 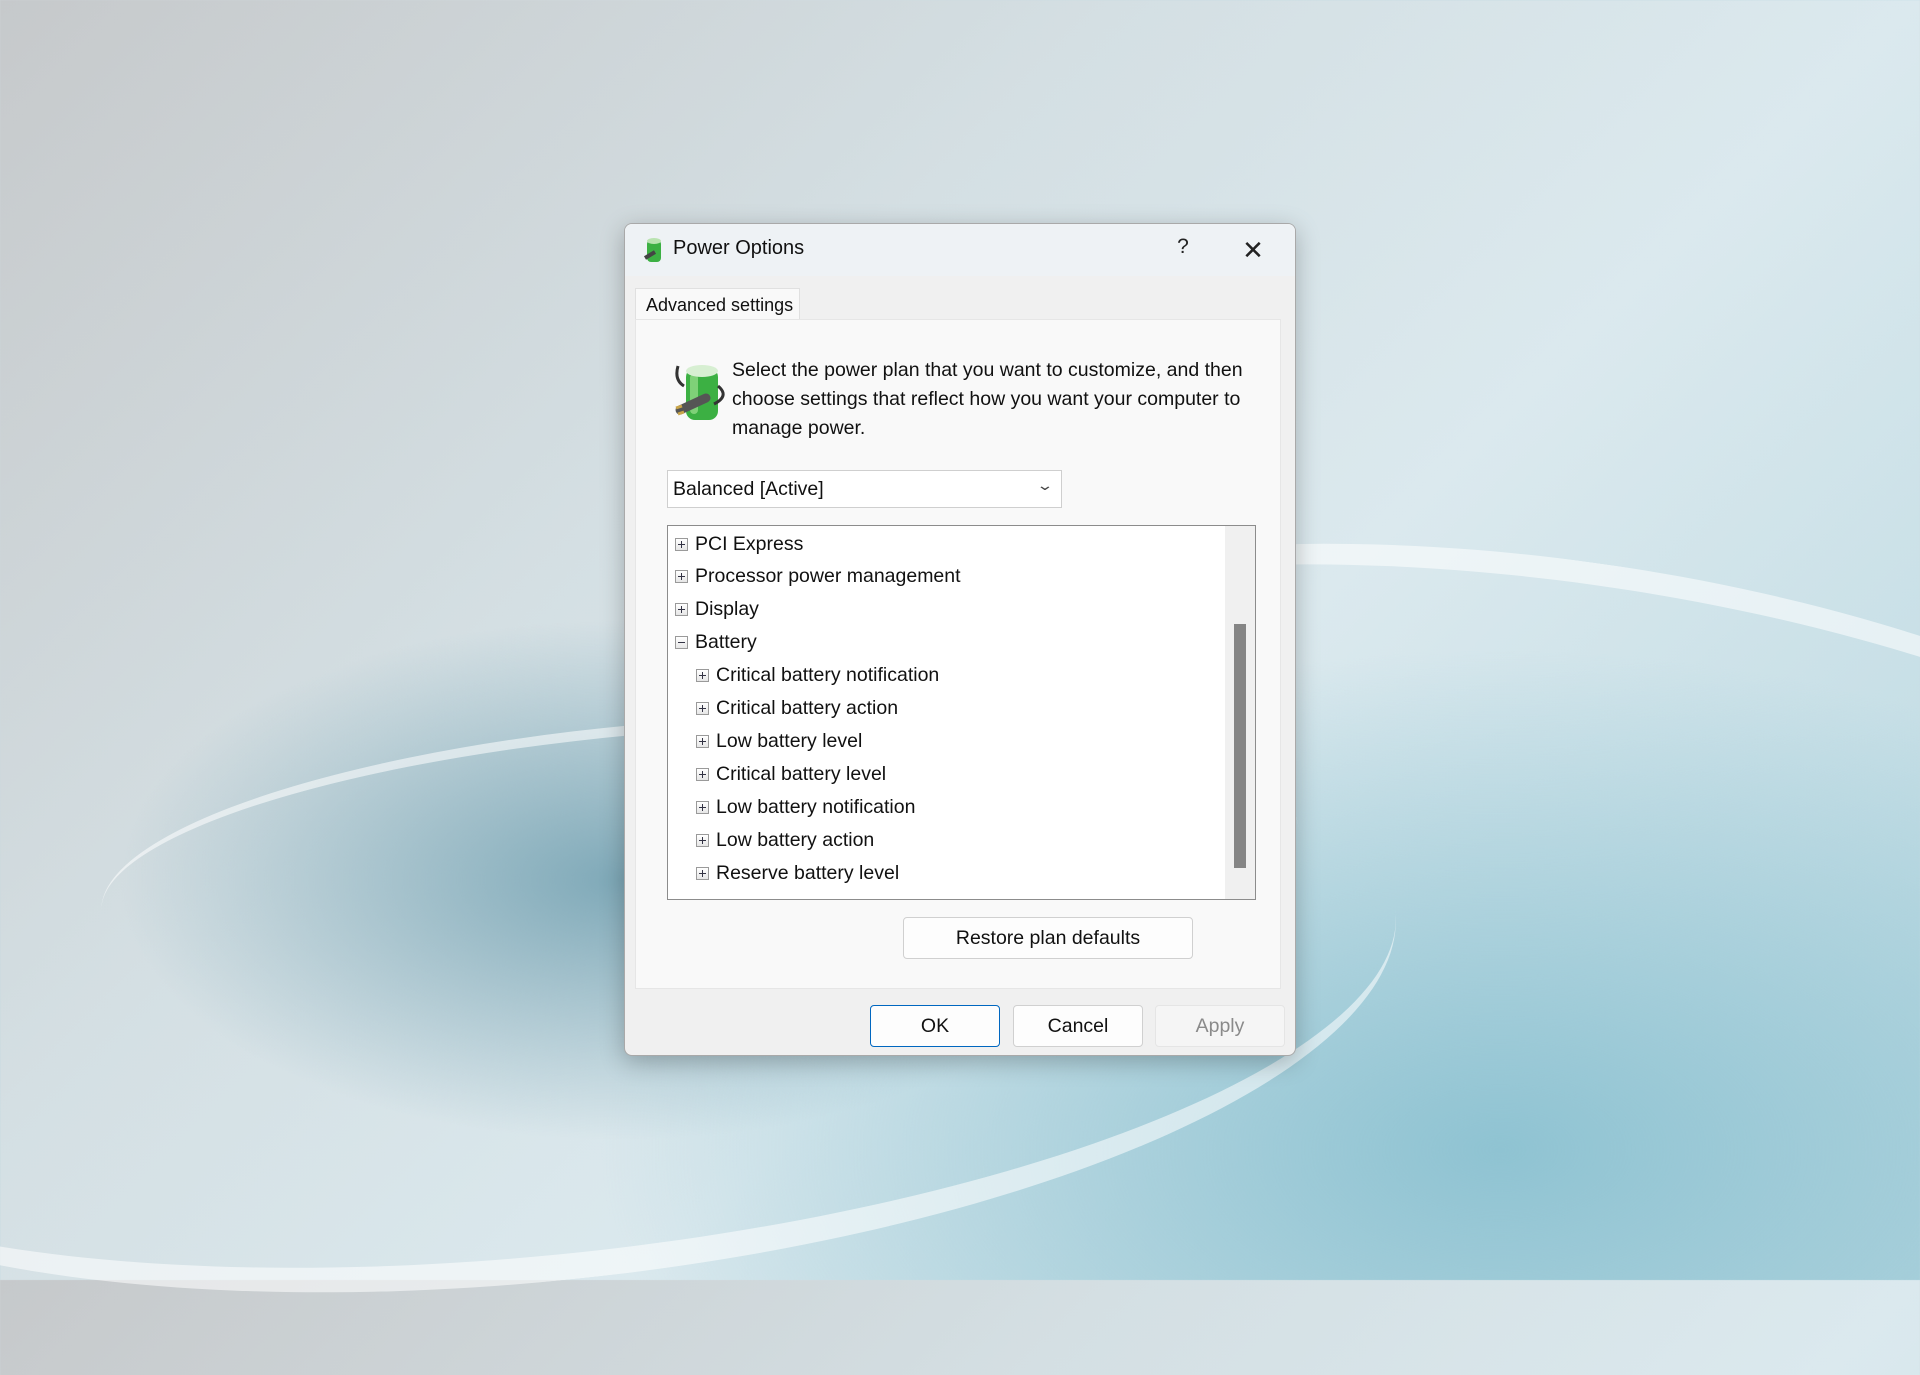 I want to click on help-button: ?, so click(x=1183, y=250).